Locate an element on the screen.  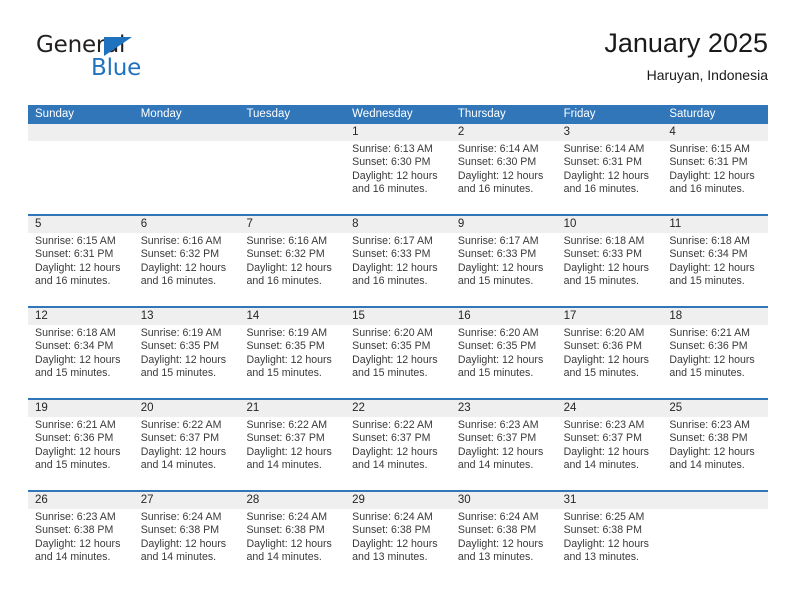
day-number: 28 is located at coordinates (292, 500).